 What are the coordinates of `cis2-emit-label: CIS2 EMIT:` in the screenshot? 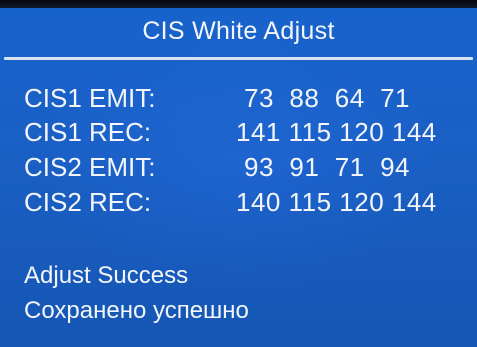 It's located at (90, 167).